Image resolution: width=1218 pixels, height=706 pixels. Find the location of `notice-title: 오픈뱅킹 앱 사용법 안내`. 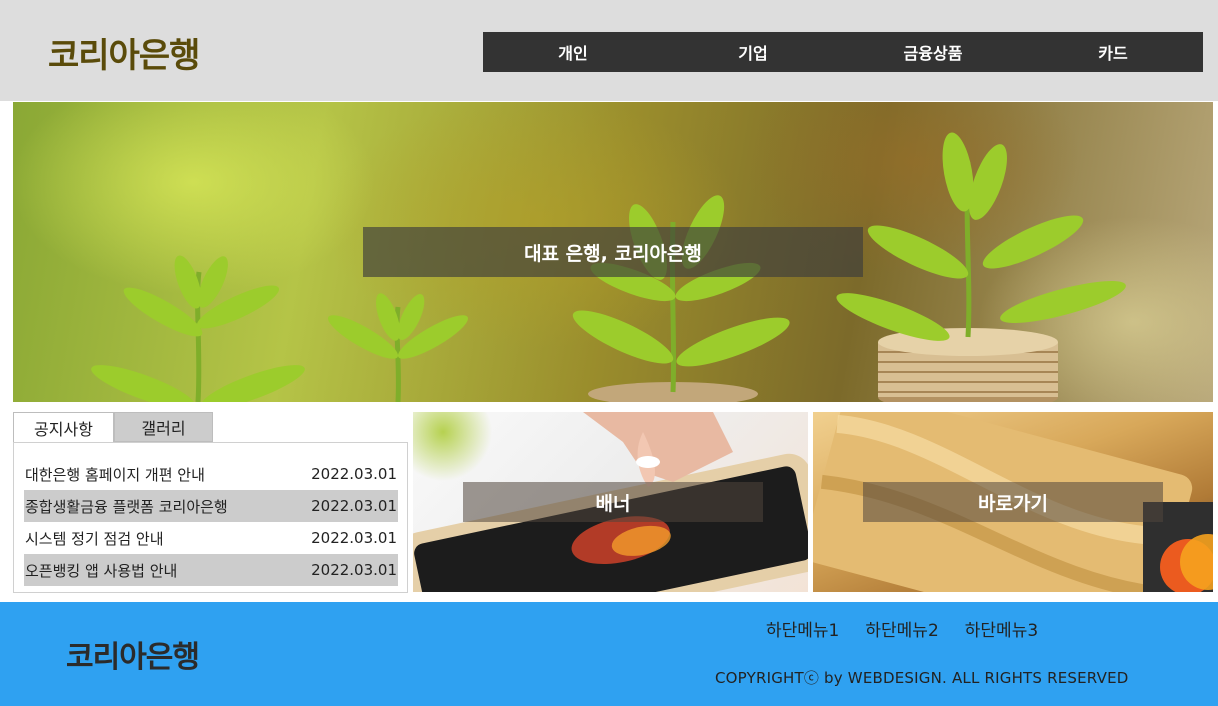

notice-title: 오픈뱅킹 앱 사용법 안내 is located at coordinates (101, 570).